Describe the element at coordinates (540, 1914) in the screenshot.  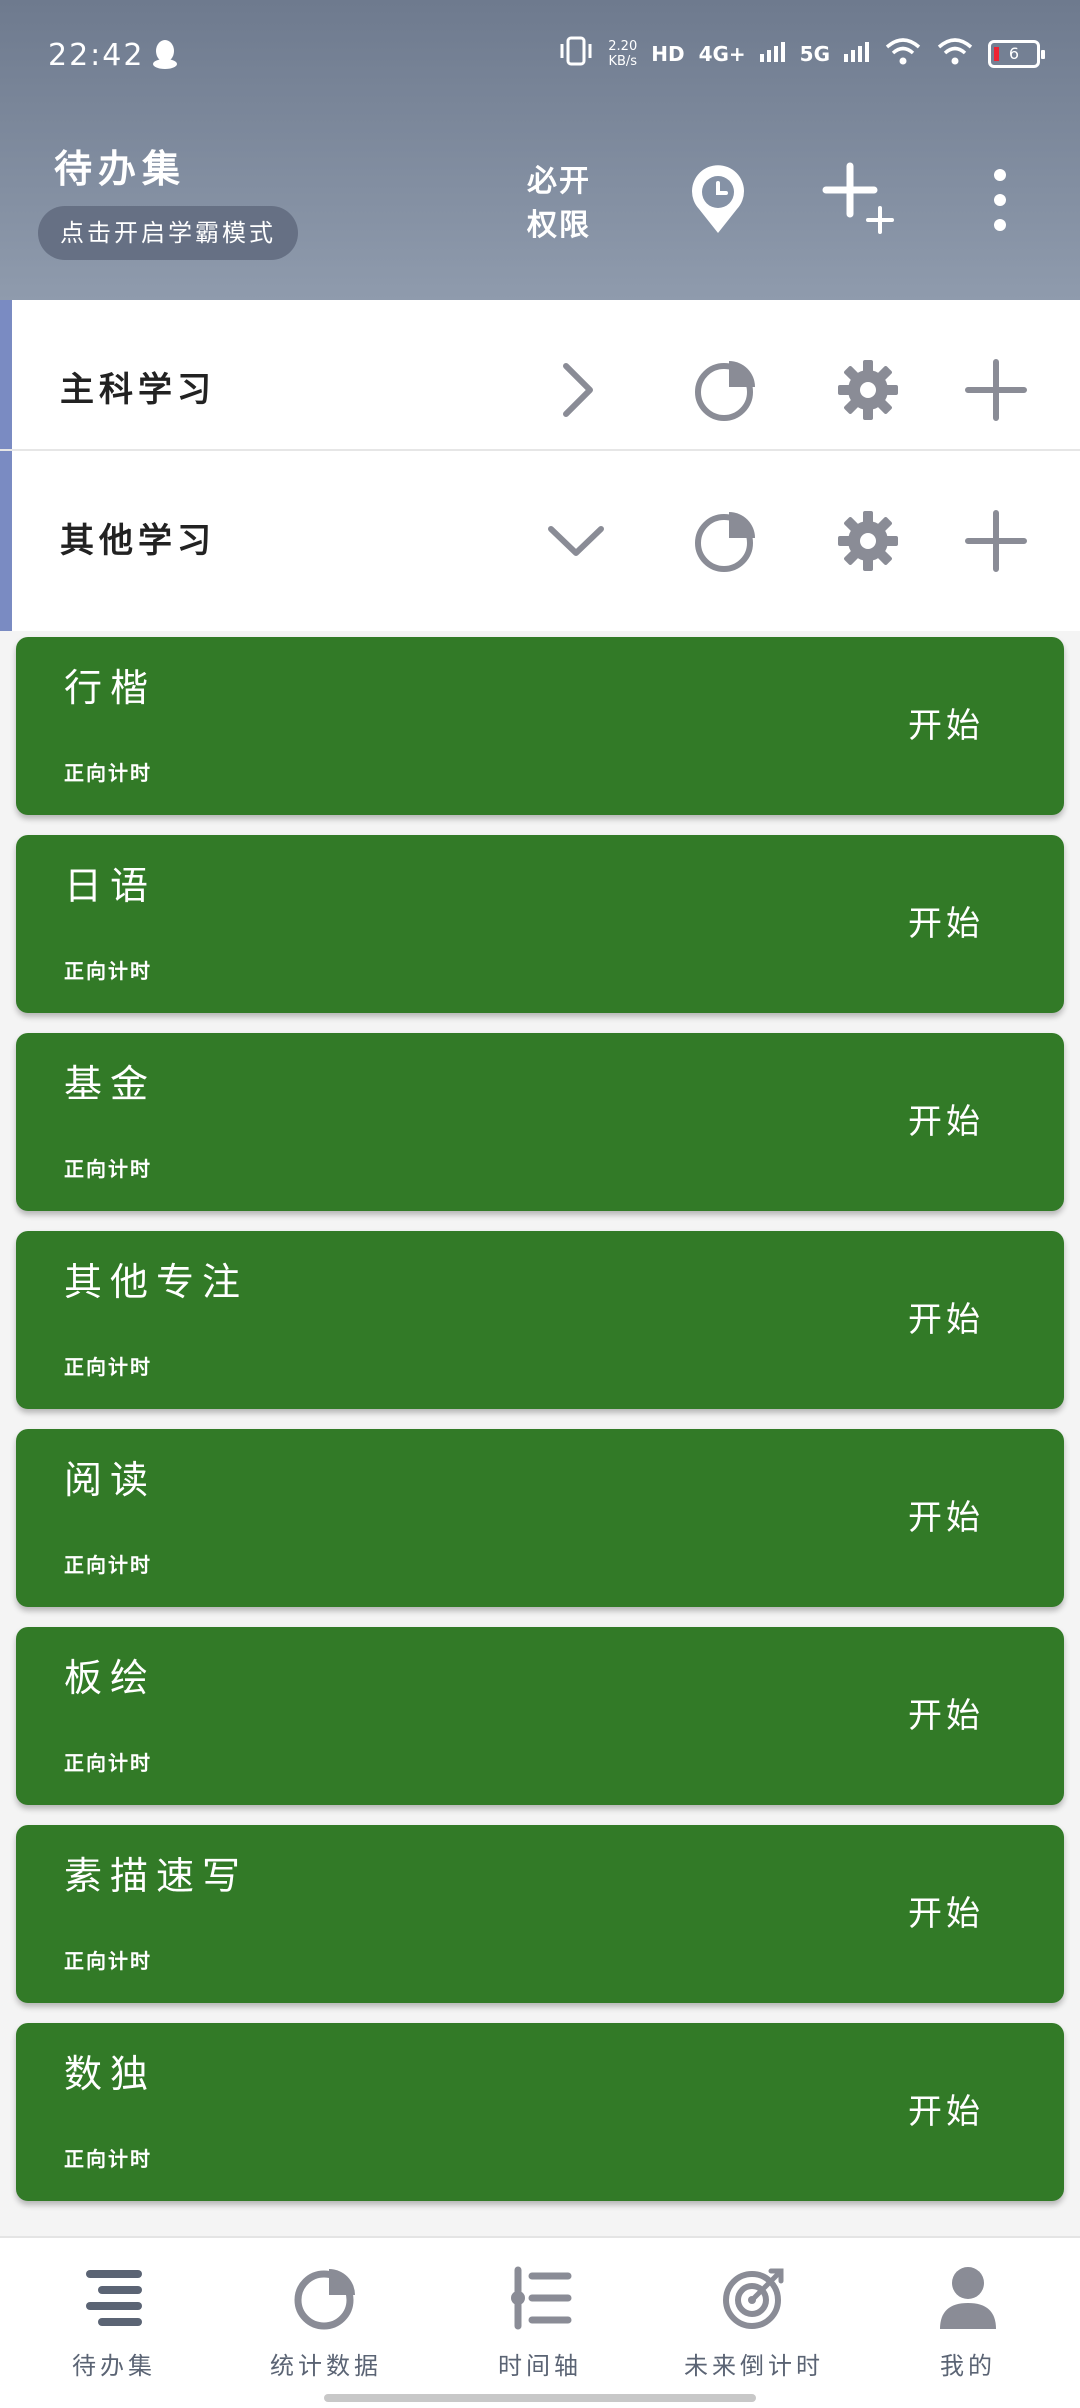
I see `task-card: 素描速写 正向计时 开始` at that location.